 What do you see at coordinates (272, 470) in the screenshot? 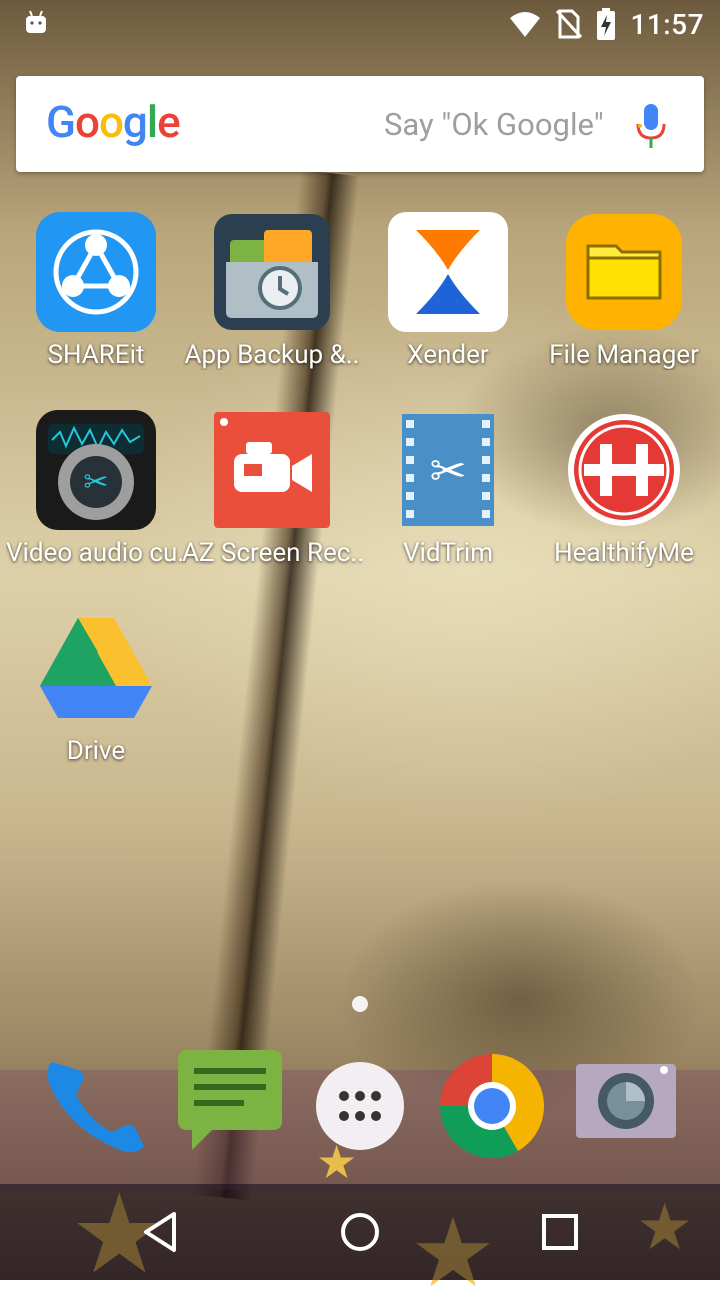
I see `az-screen-recorder-icon` at bounding box center [272, 470].